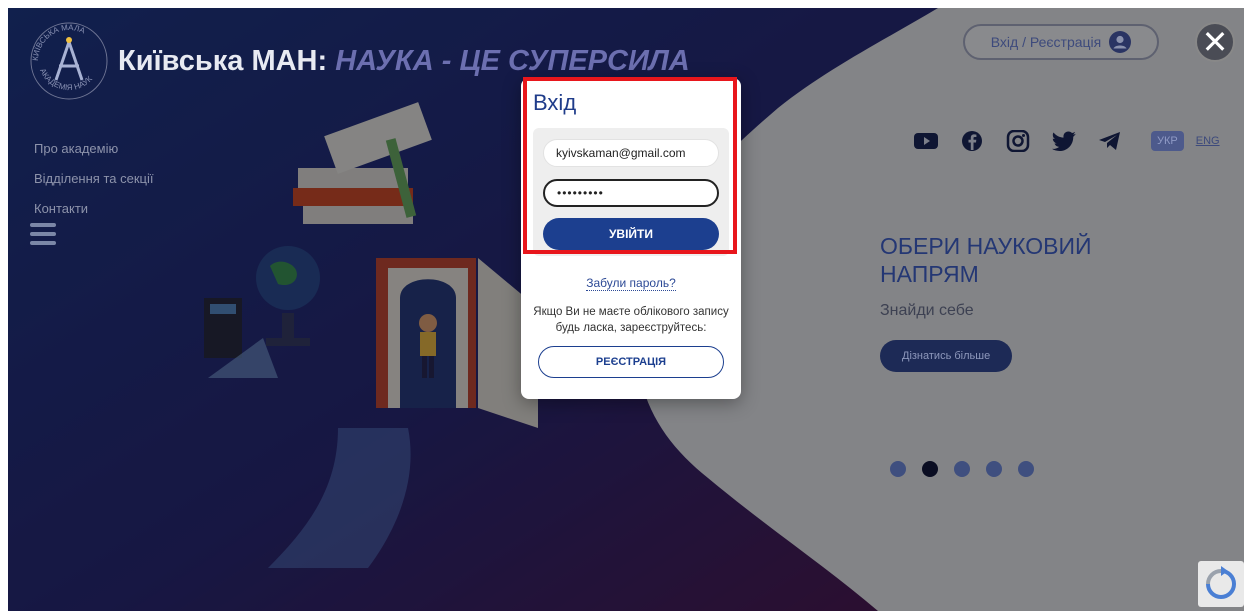  What do you see at coordinates (631, 153) in the screenshot?
I see `email-field` at bounding box center [631, 153].